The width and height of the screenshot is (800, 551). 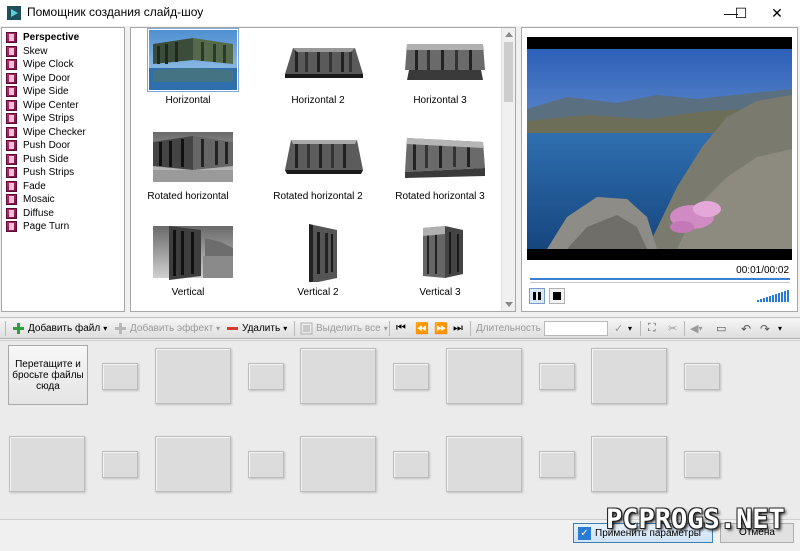 I want to click on crop-button: ⛶, so click(x=652, y=328).